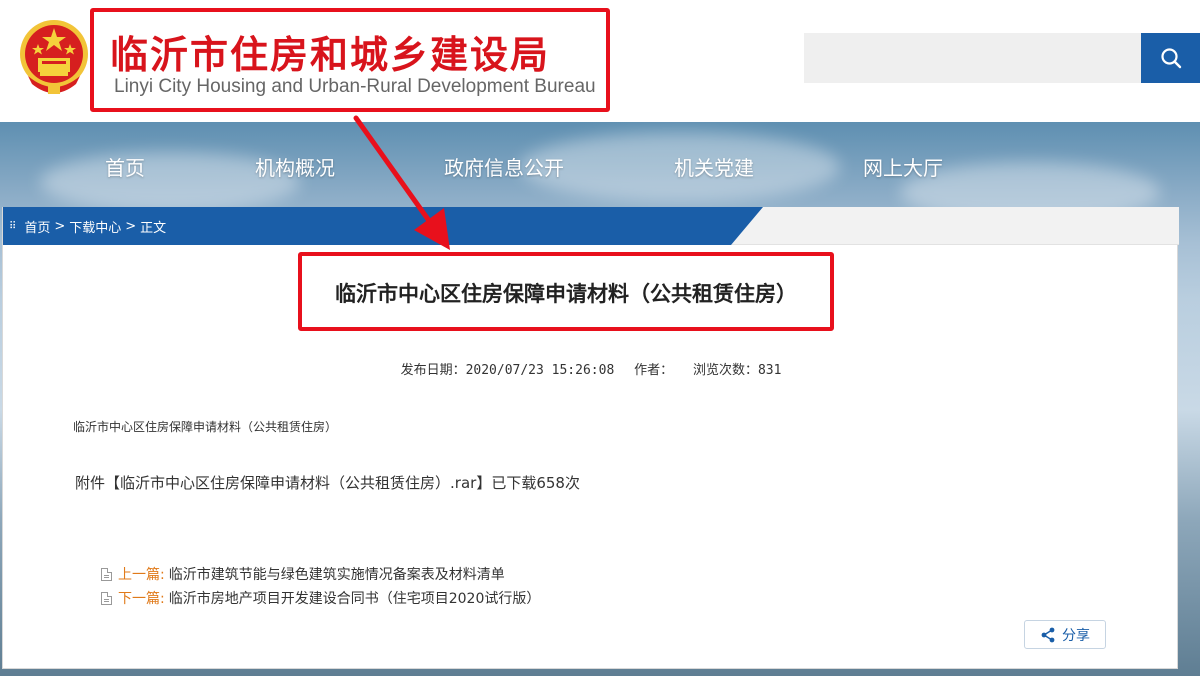 The image size is (1200, 676). I want to click on share-button: 分享, so click(1065, 634).